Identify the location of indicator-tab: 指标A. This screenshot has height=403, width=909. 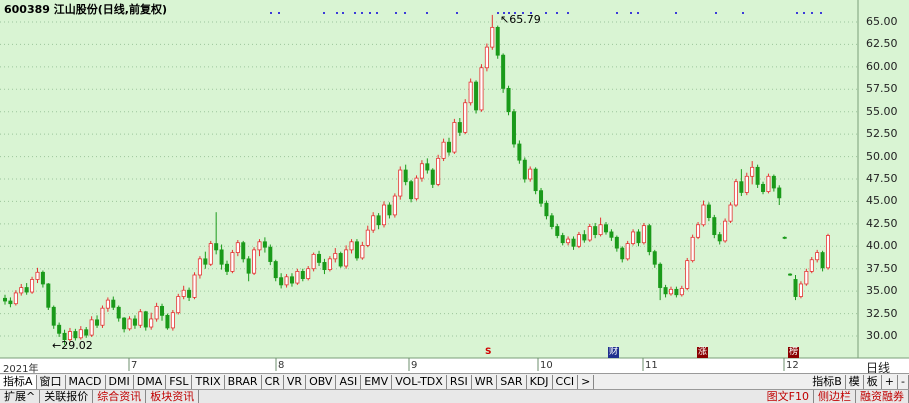
(18, 381).